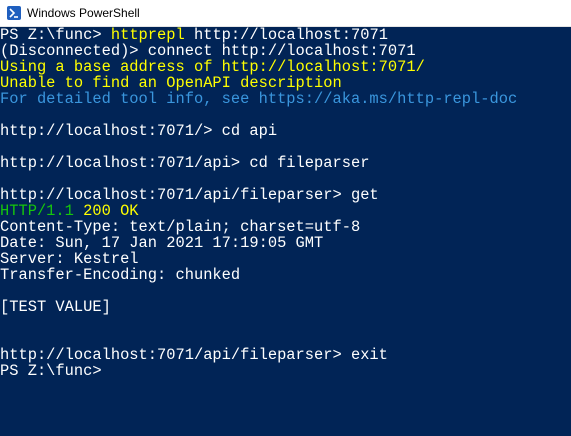 The height and width of the screenshot is (436, 571). Describe the element at coordinates (120, 275) in the screenshot. I see `console-line: Transfer-Encoding: chunked` at that location.